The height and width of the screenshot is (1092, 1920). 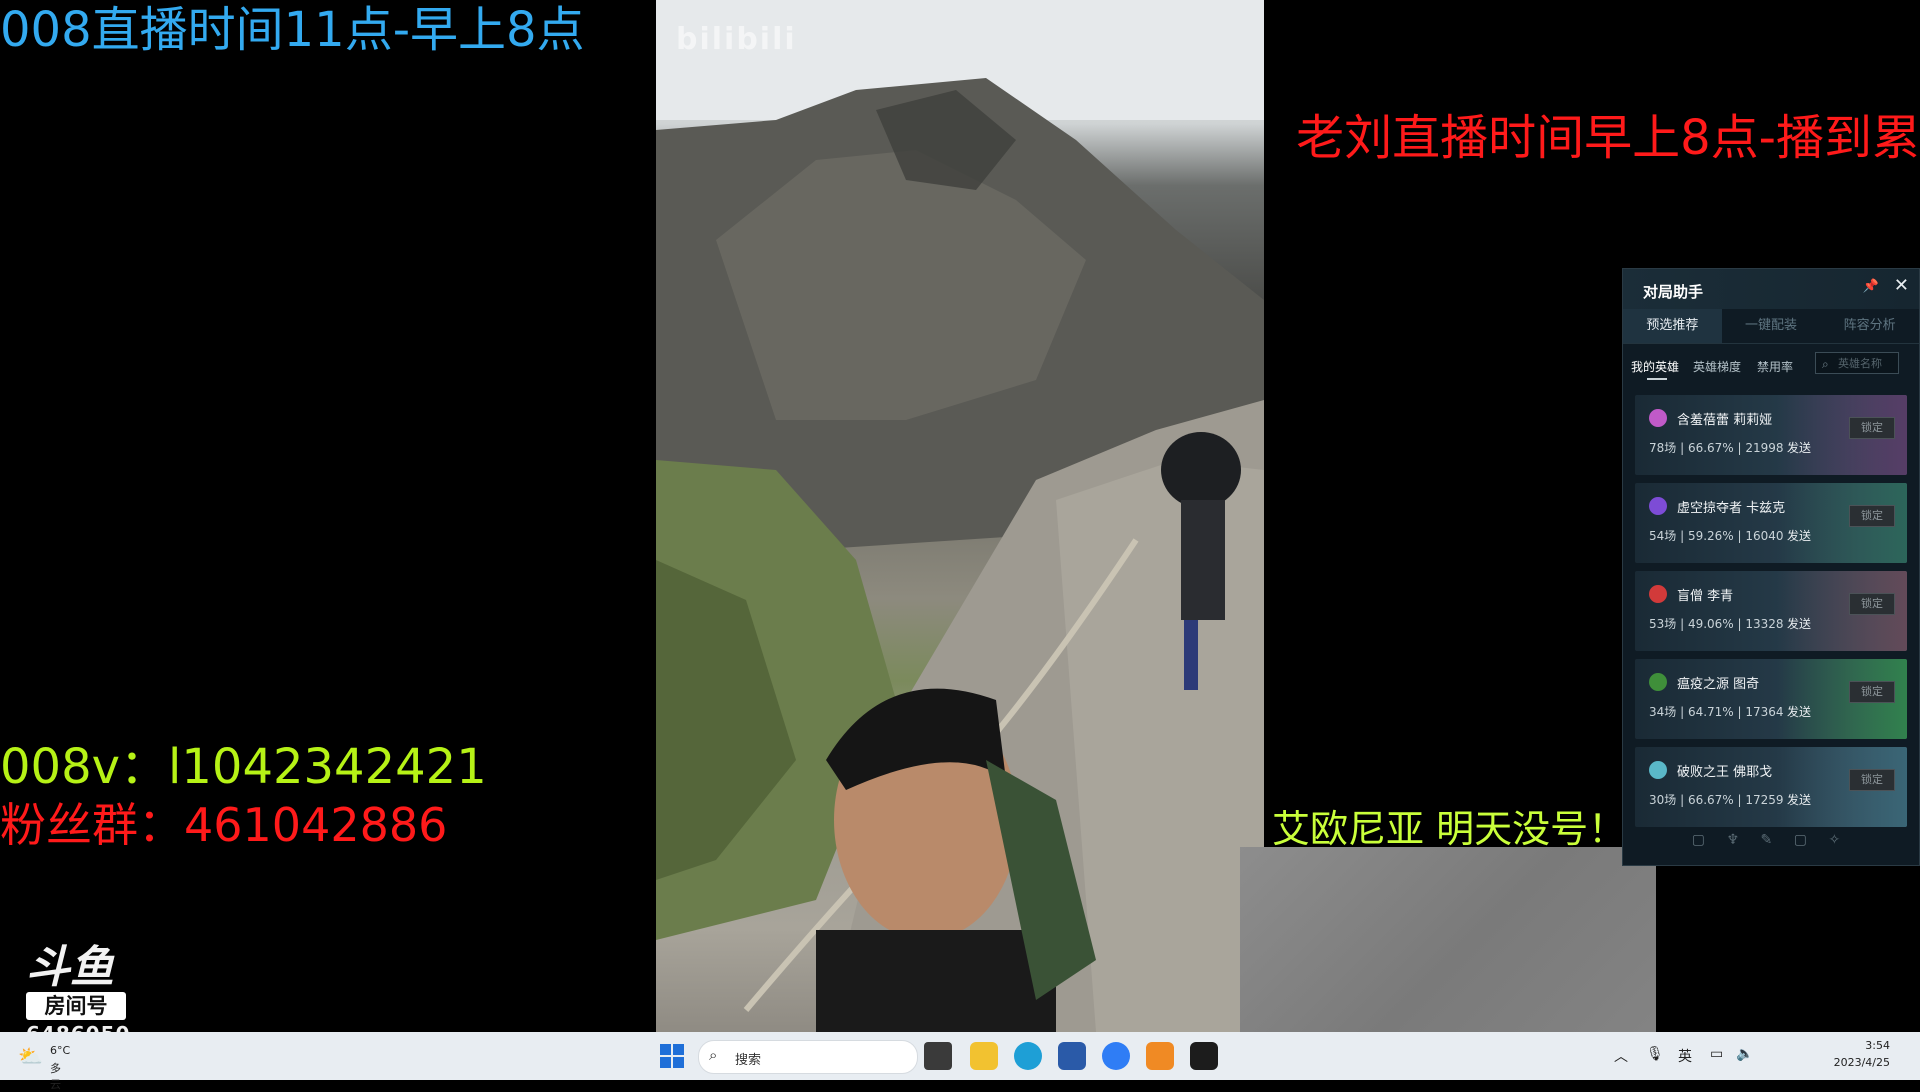 I want to click on hero-search-placeholder: 英雄名称, so click(x=1860, y=363).